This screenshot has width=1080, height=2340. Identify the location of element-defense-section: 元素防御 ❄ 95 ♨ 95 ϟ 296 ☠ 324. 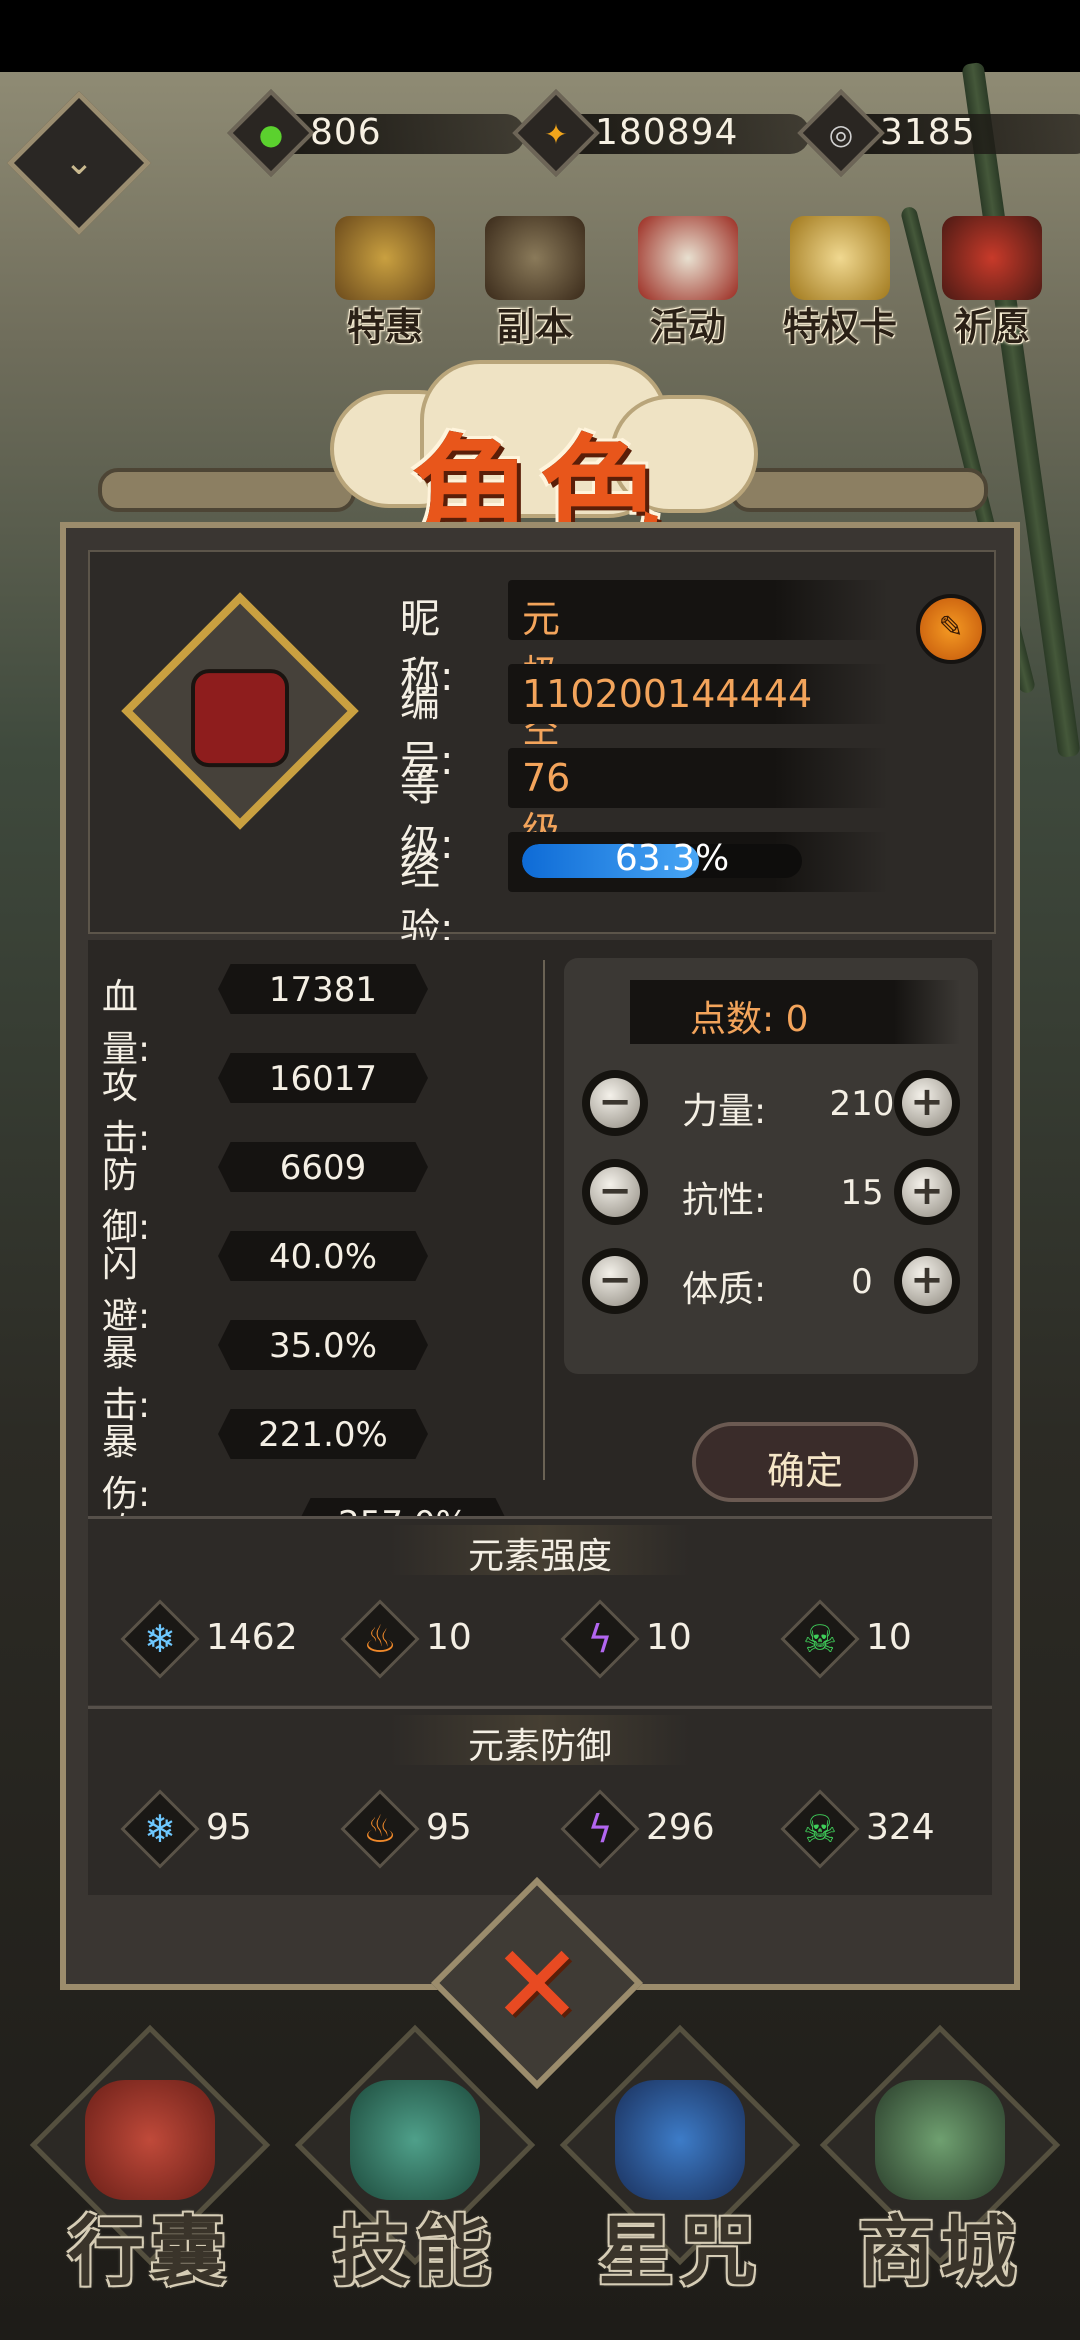
(540, 1800).